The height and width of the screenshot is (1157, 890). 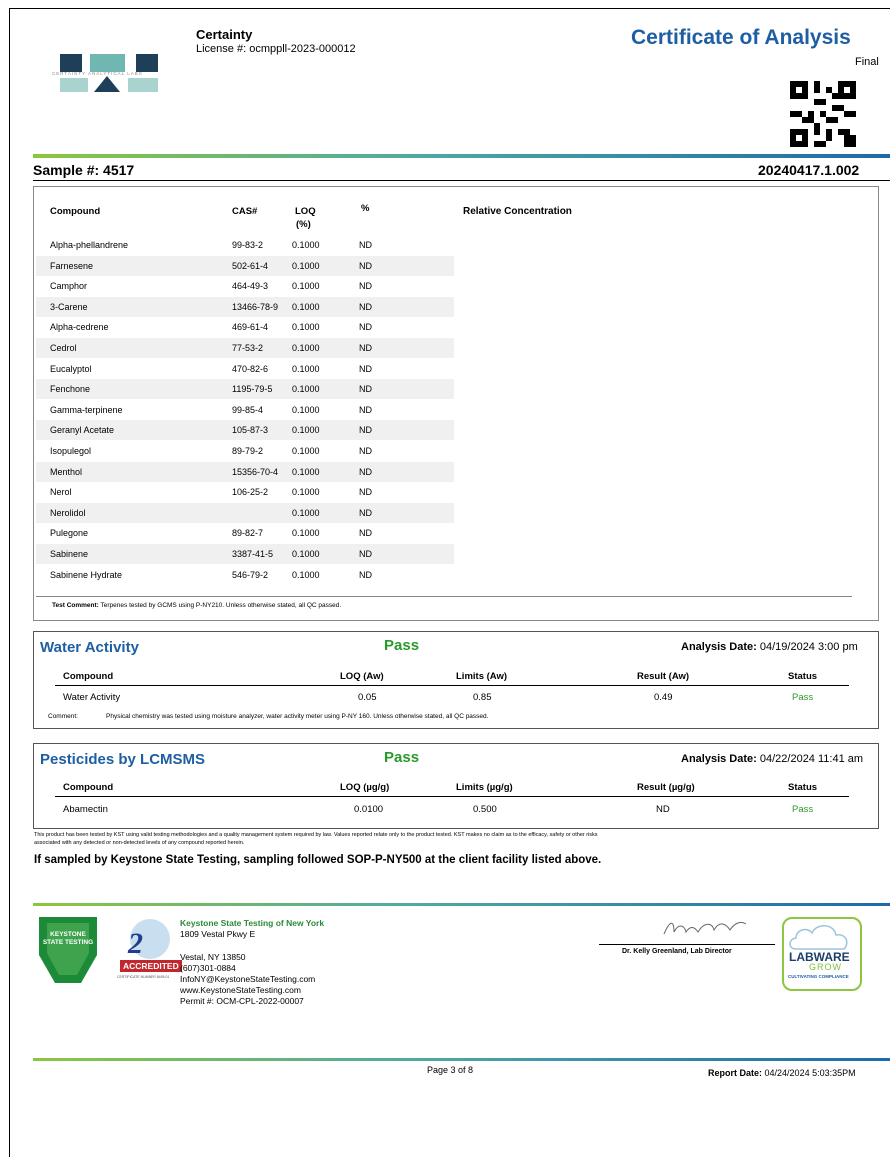 What do you see at coordinates (245, 348) in the screenshot?
I see `terpene-row: Cedrol 77-53-2 0.1000 ND` at bounding box center [245, 348].